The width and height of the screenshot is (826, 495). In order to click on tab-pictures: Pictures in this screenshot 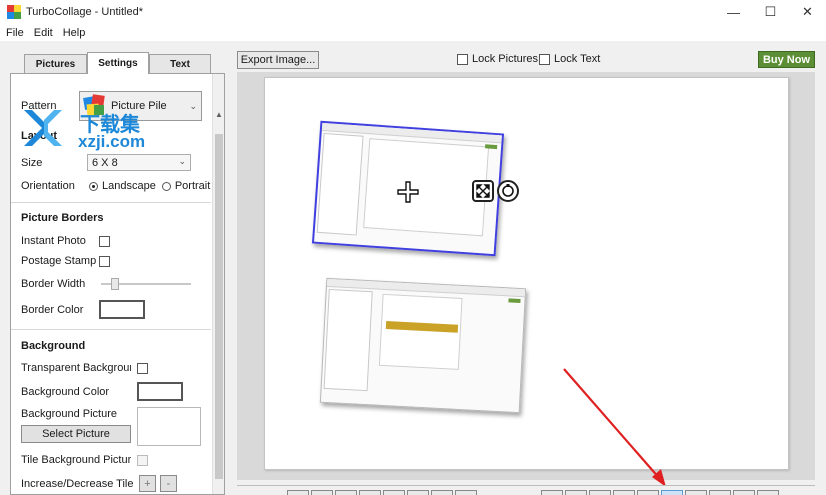, I will do `click(55, 64)`.